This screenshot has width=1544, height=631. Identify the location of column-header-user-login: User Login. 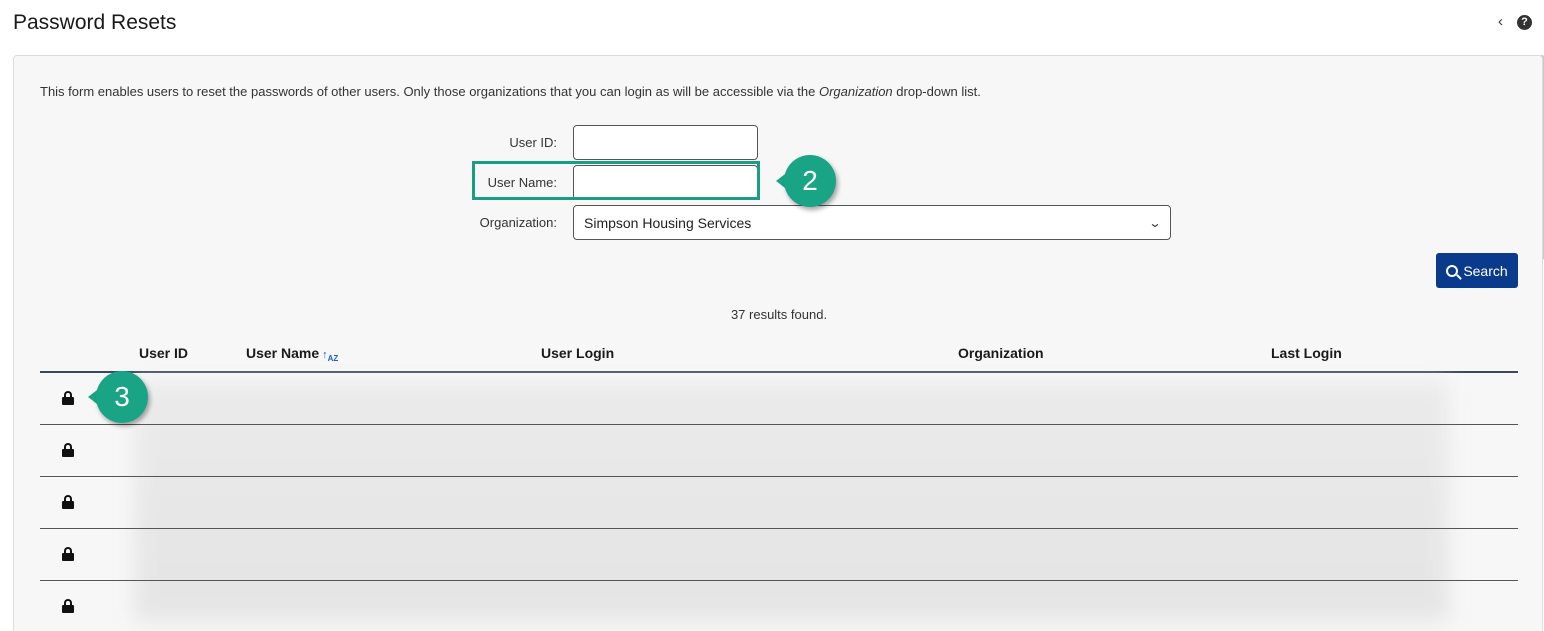
(577, 353).